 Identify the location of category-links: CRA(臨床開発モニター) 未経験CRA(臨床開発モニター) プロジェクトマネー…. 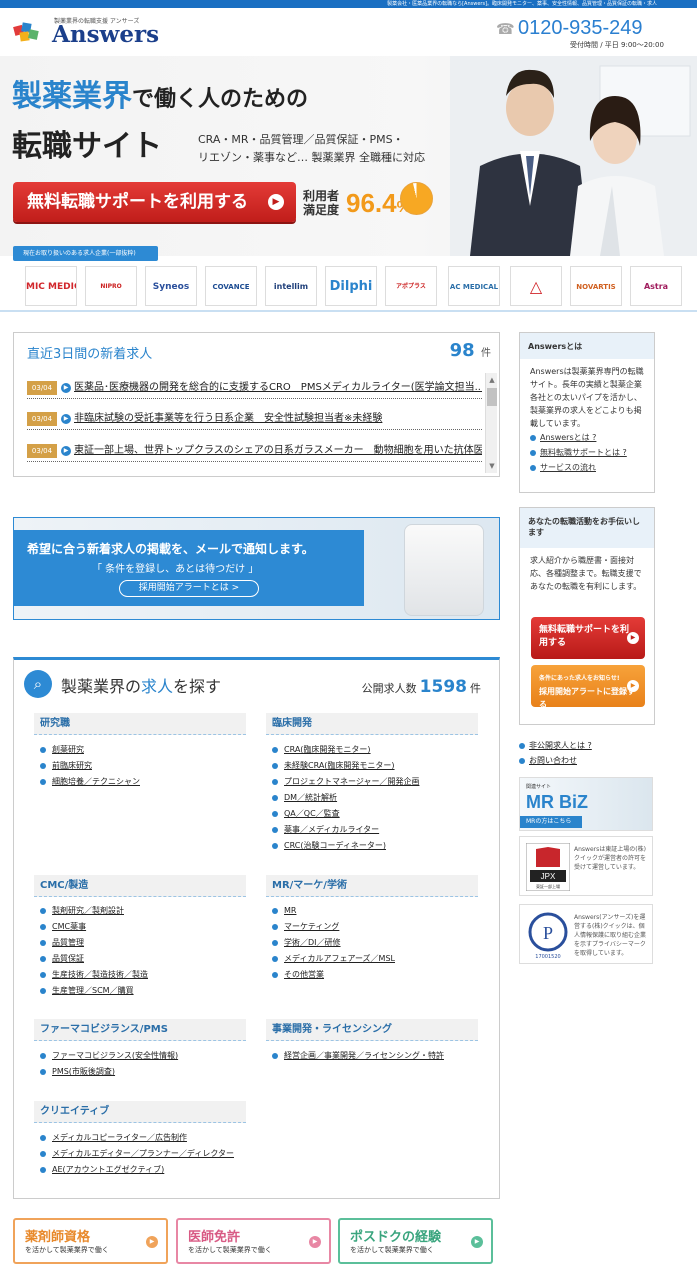
(345, 798).